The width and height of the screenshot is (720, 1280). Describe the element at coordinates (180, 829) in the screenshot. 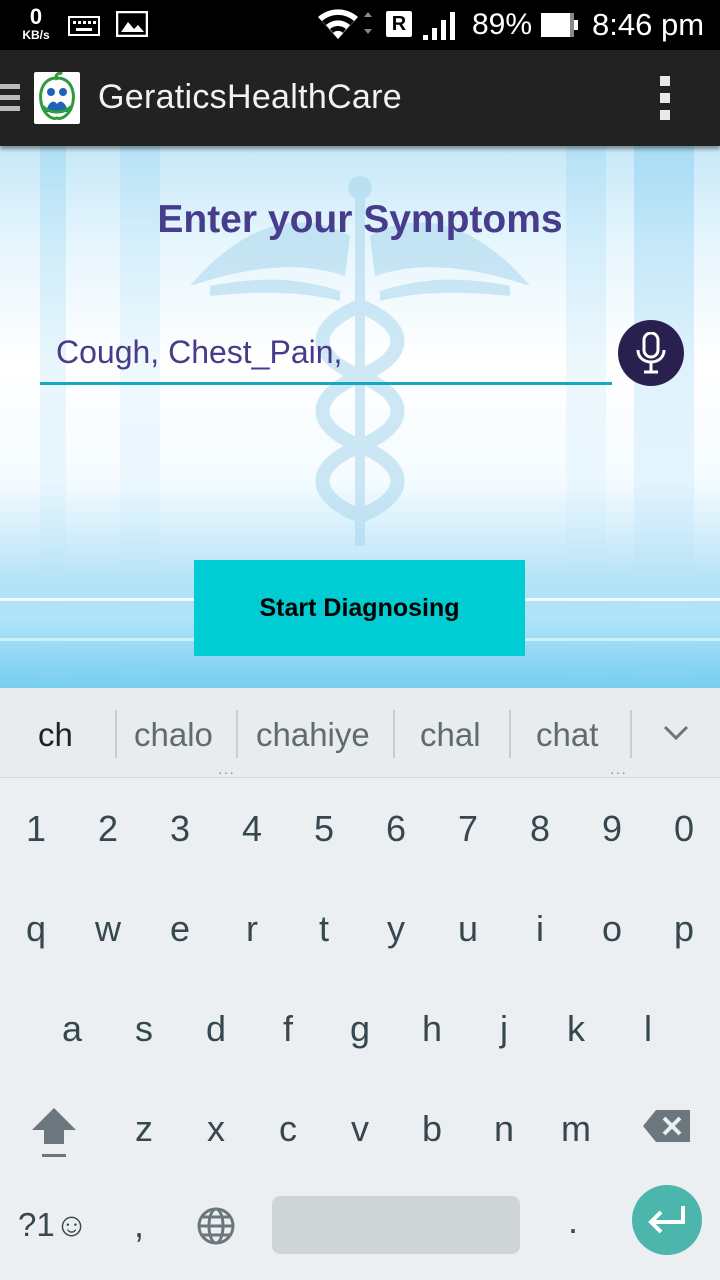

I see `key-3: 3` at that location.